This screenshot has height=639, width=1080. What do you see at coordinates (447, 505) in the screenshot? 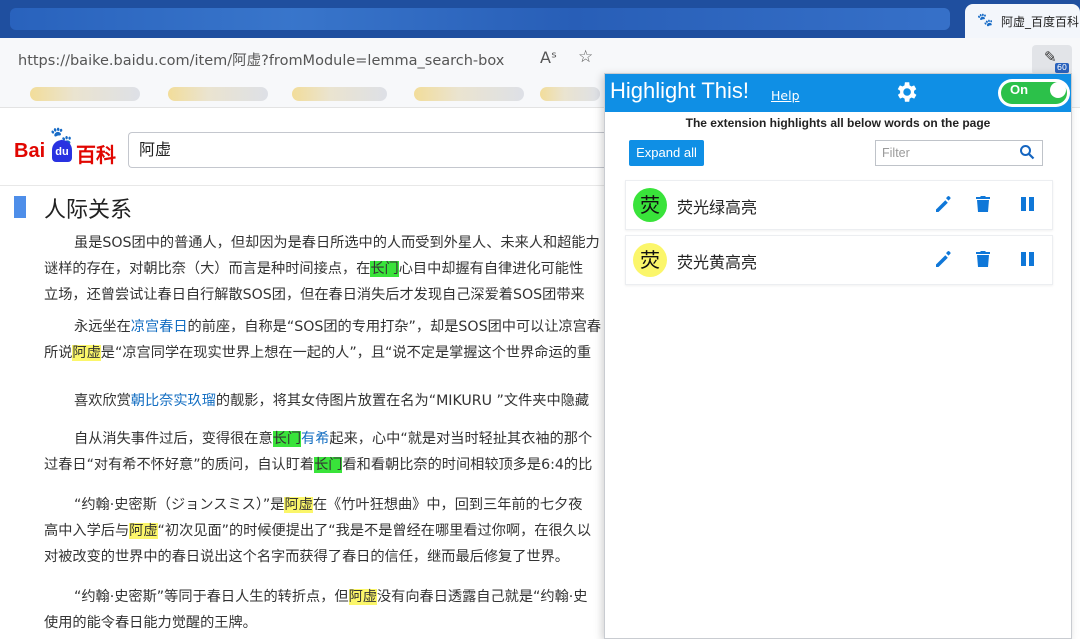
I see `text-run: 在《竹叶狂想曲》中，回到三年前的七夕夜` at bounding box center [447, 505].